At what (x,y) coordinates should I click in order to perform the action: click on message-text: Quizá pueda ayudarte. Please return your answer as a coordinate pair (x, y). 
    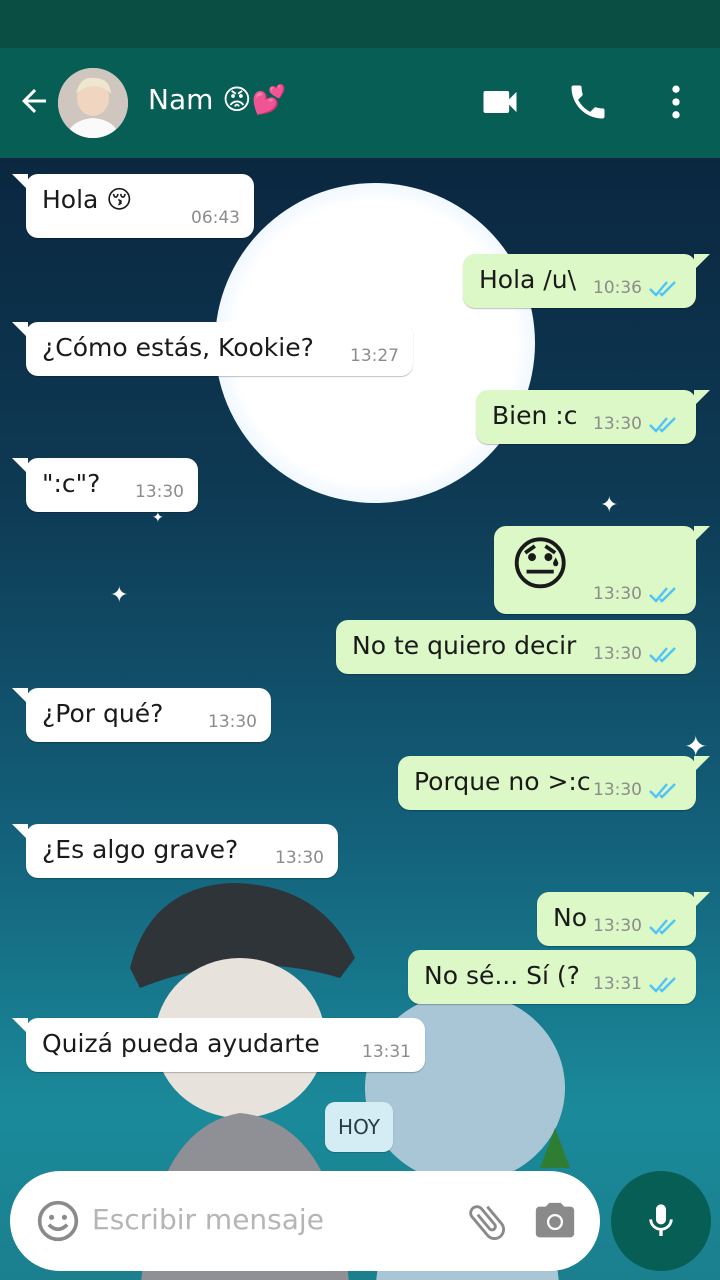
    Looking at the image, I should click on (181, 1043).